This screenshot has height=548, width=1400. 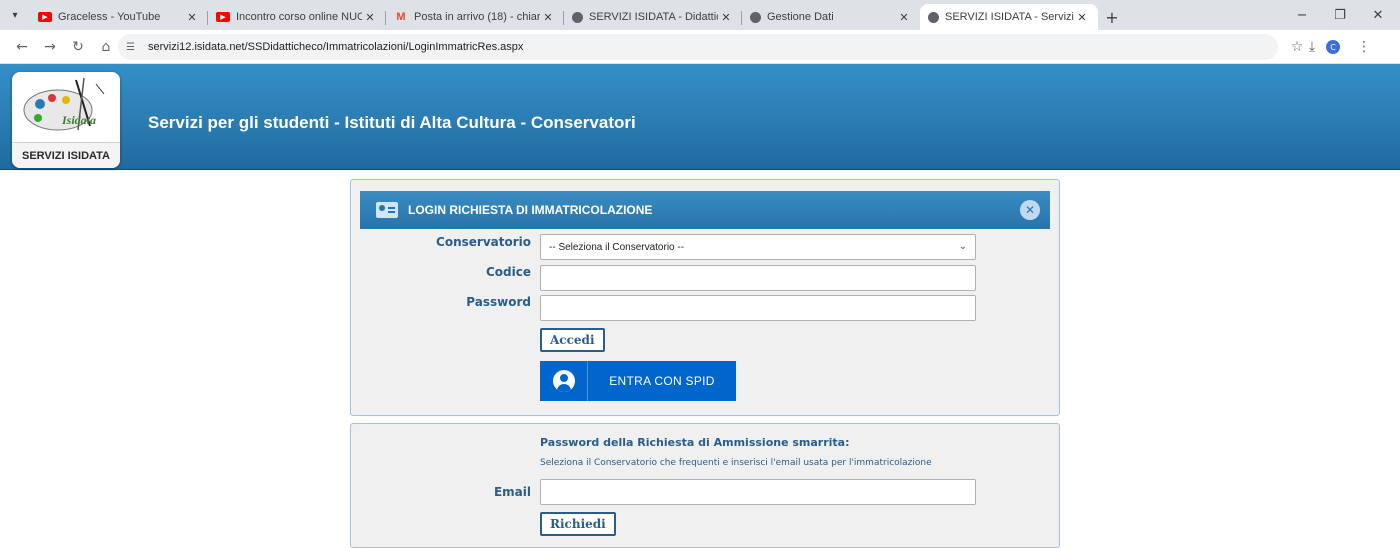 What do you see at coordinates (758, 492) in the screenshot?
I see `email-field` at bounding box center [758, 492].